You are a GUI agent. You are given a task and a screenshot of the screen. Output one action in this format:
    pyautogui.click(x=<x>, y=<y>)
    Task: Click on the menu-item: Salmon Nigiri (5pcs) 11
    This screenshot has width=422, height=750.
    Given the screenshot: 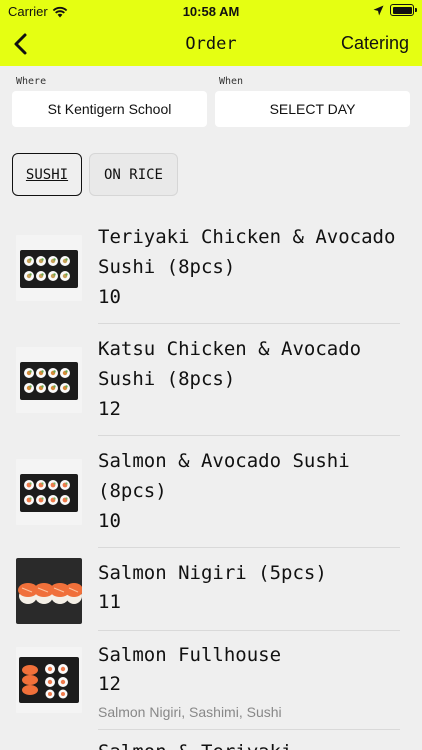 What is the action you would take?
    pyautogui.click(x=211, y=594)
    